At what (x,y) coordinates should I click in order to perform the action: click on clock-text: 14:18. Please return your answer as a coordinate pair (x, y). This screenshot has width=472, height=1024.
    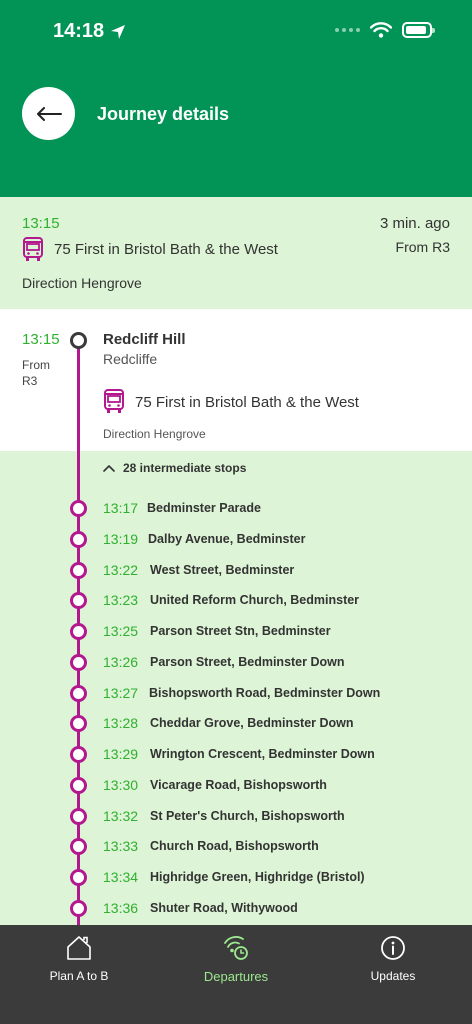
    Looking at the image, I should click on (79, 31).